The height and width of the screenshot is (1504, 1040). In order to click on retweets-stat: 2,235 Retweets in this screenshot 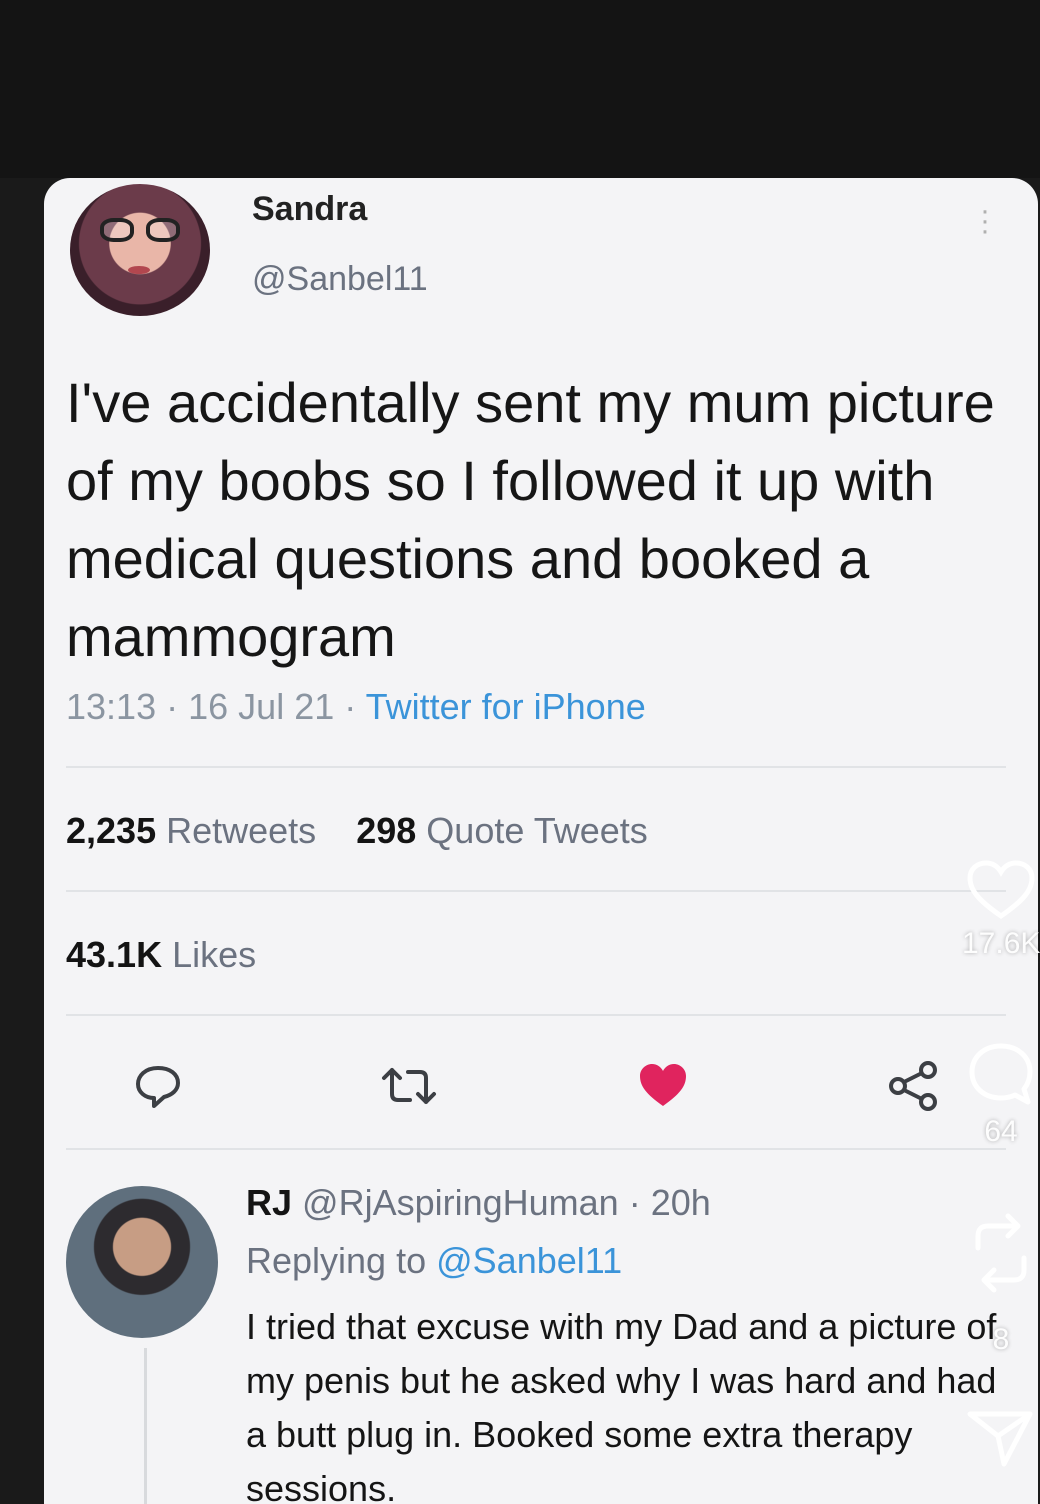, I will do `click(191, 830)`.